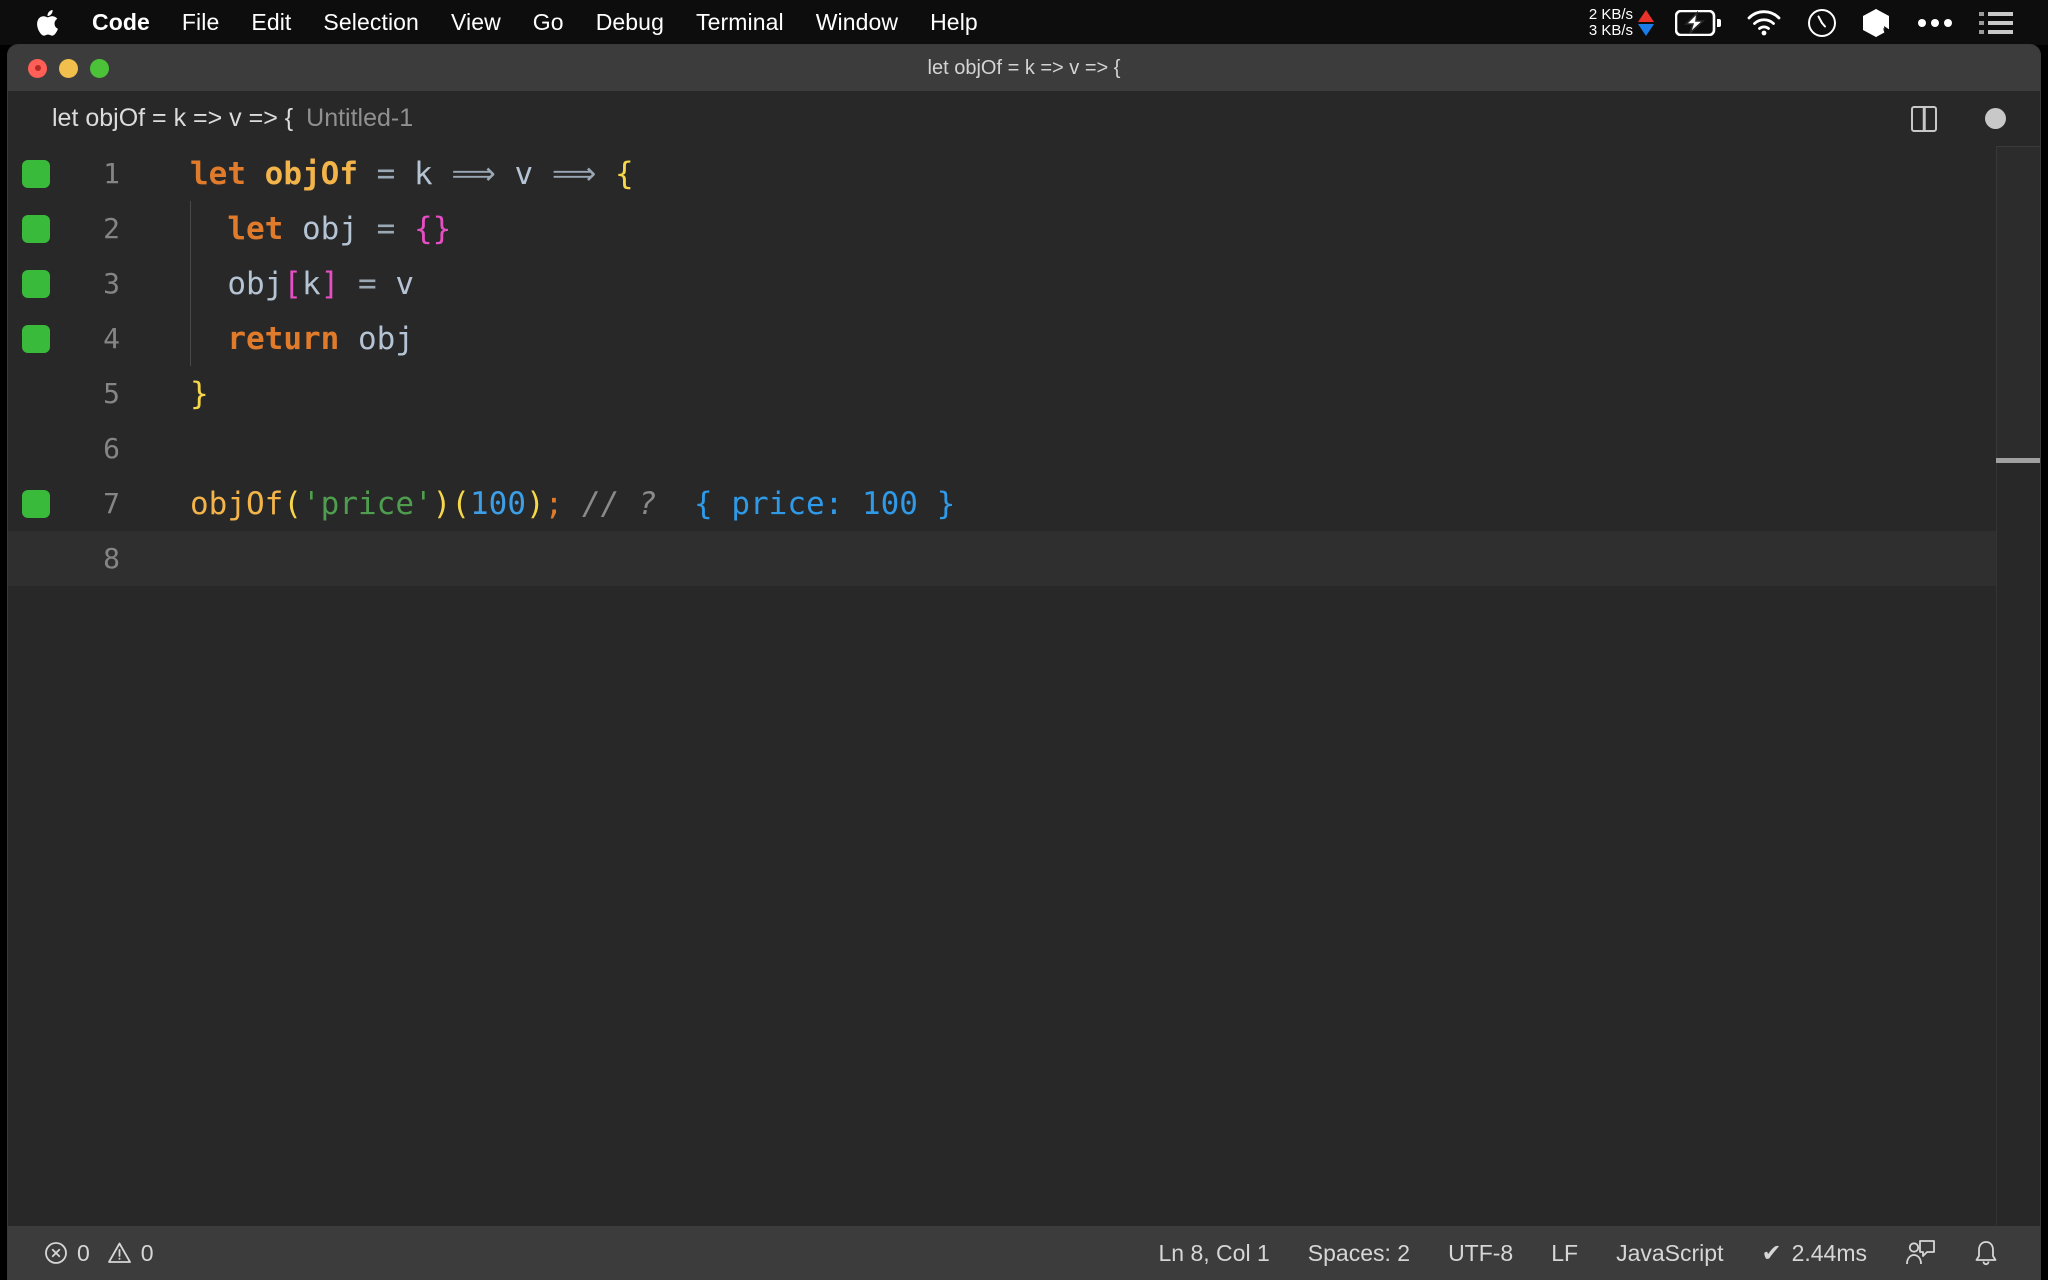 This screenshot has width=2048, height=1280. What do you see at coordinates (954, 22) in the screenshot?
I see `menu-item-help: Help` at bounding box center [954, 22].